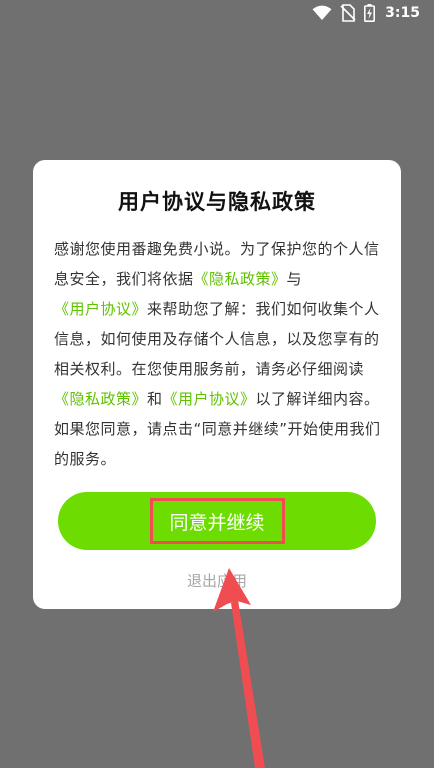 This screenshot has height=768, width=434. I want to click on agree-and-continue-button: 同意并继续, so click(217, 521).